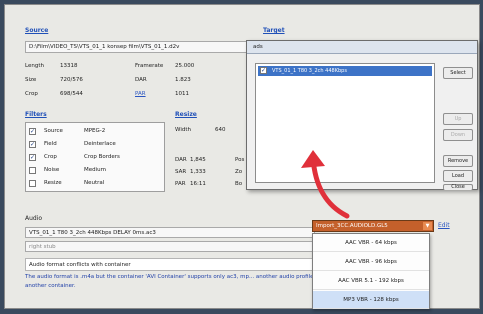  I want to click on dialog-title: ads, so click(362, 47).